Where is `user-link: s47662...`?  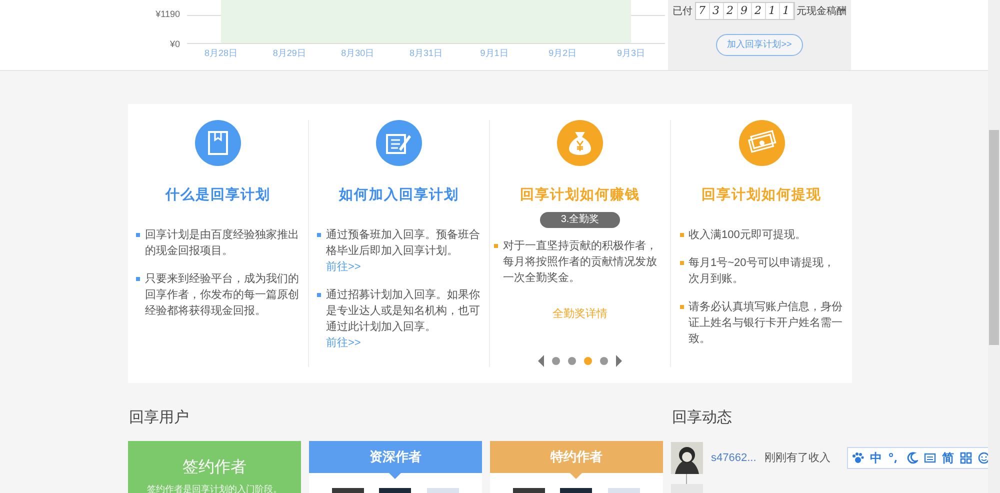
user-link: s47662... is located at coordinates (733, 458).